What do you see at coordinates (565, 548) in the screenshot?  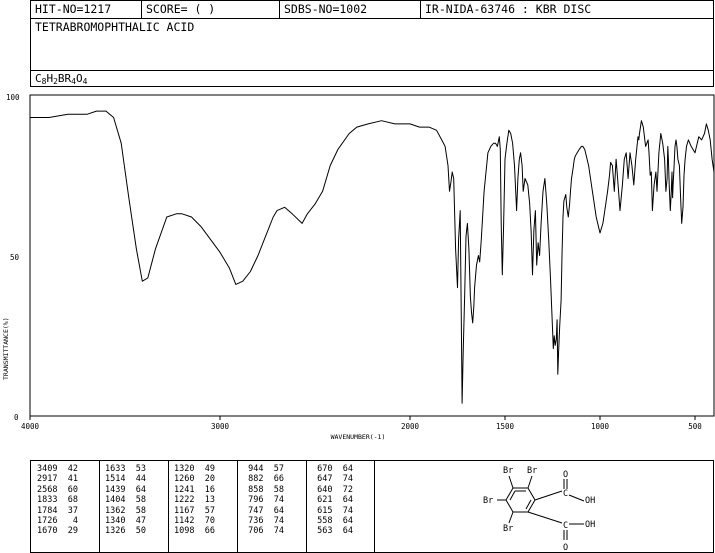 I see `o-label-2: O` at bounding box center [565, 548].